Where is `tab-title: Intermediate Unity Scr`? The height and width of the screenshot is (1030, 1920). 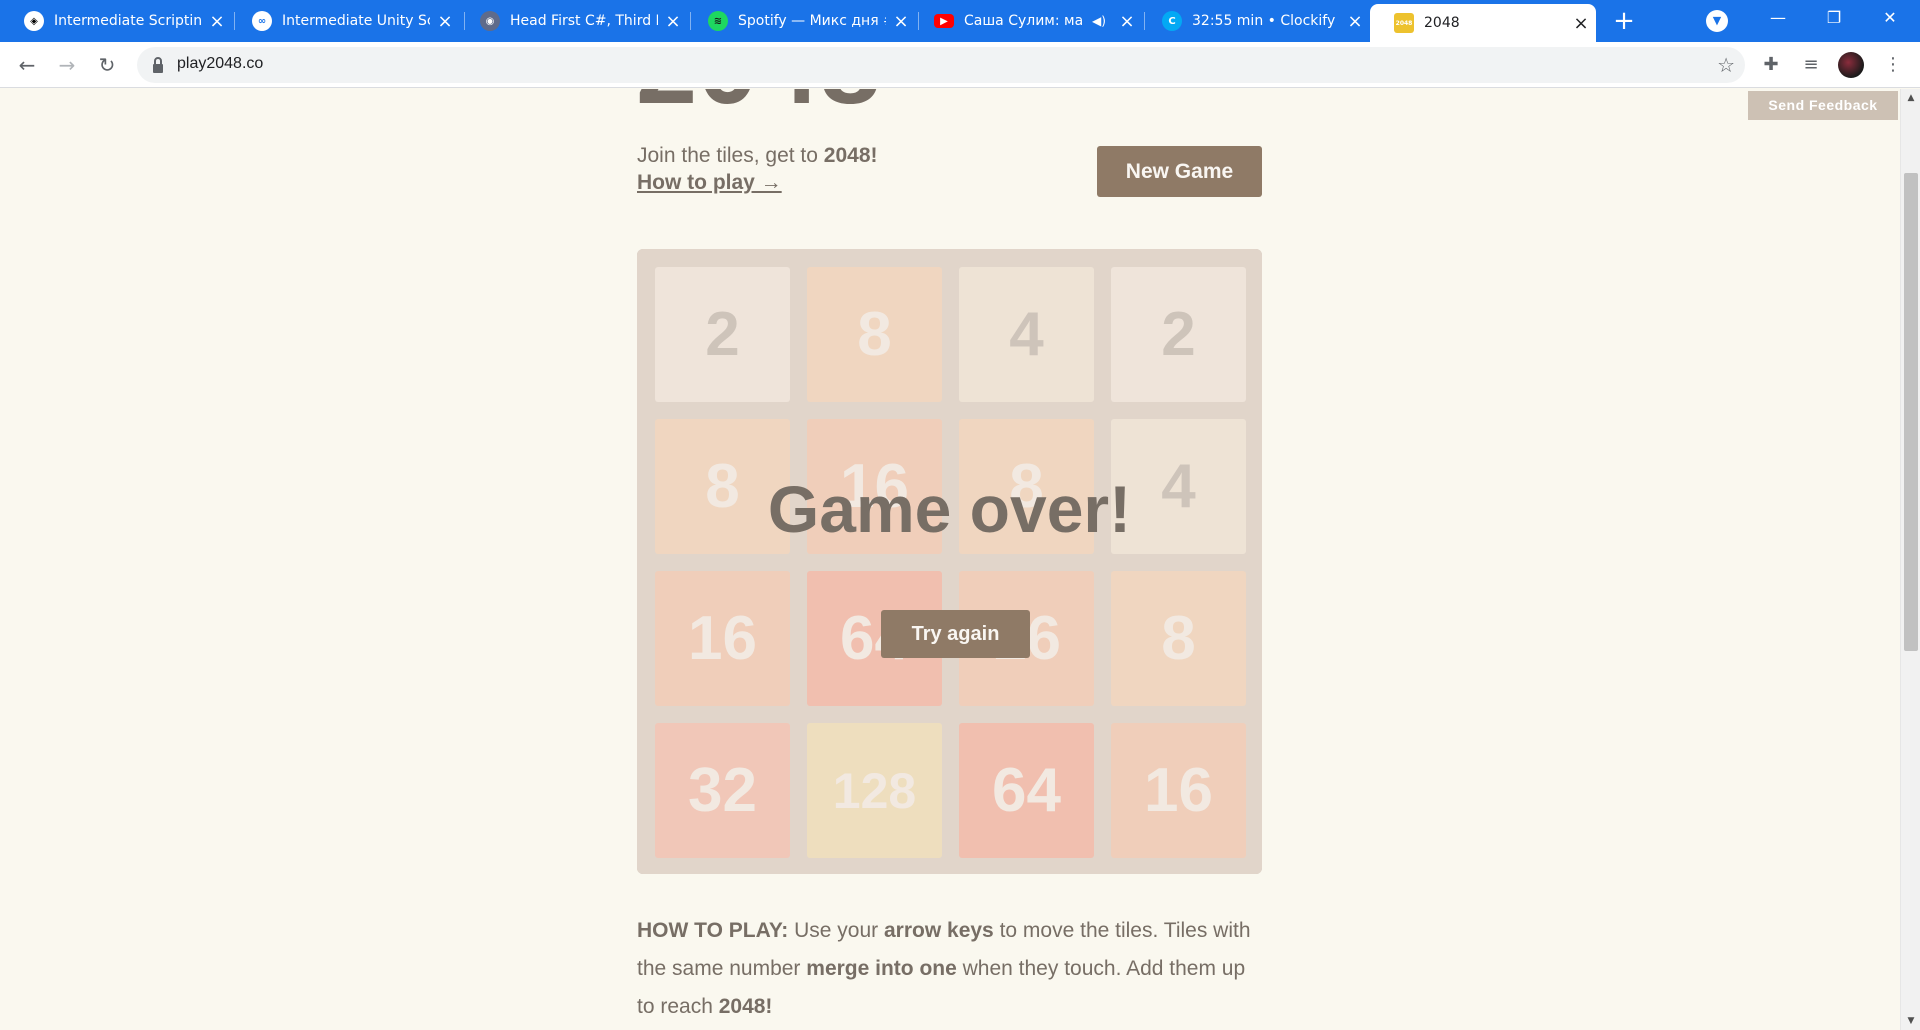
tab-title: Intermediate Unity Scr is located at coordinates (356, 21).